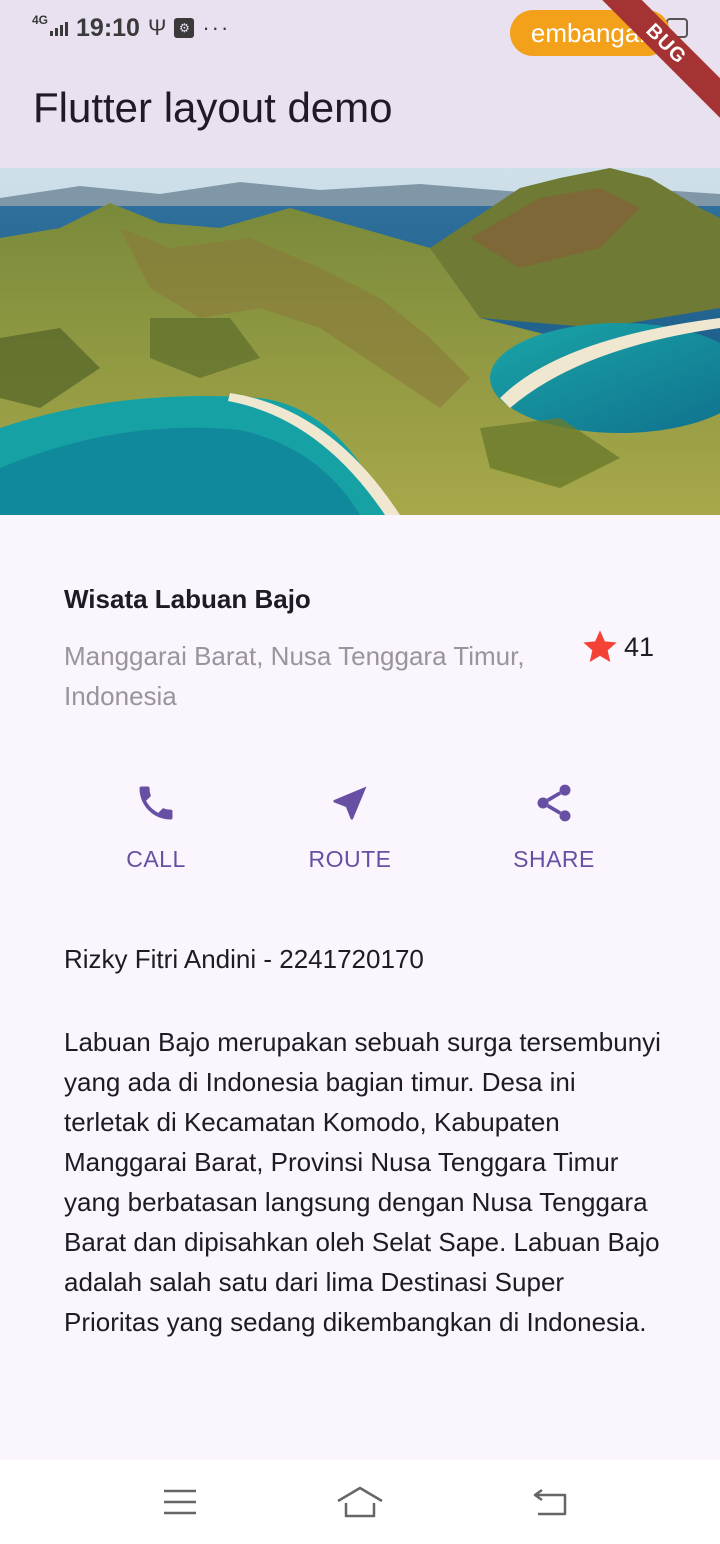  What do you see at coordinates (244, 959) in the screenshot?
I see `author-line: Rizky Fitri Andini - 2241720170` at bounding box center [244, 959].